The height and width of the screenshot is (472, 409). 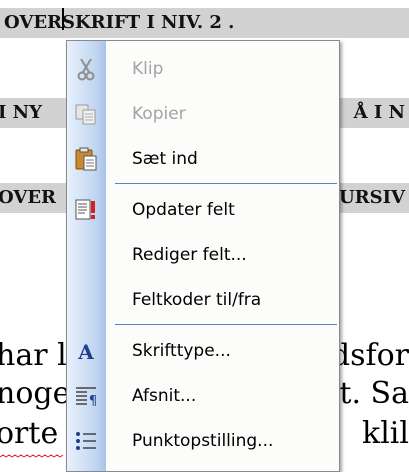 What do you see at coordinates (369, 355) in the screenshot?
I see `body-line-1-right: dsfor` at bounding box center [369, 355].